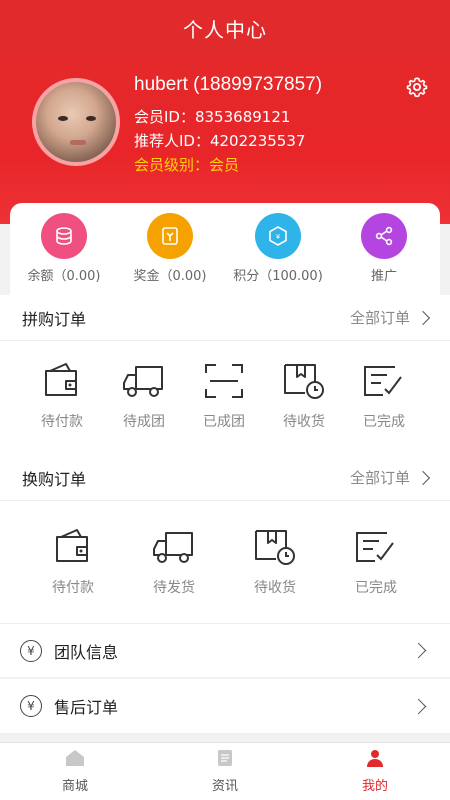 This screenshot has width=450, height=800. Describe the element at coordinates (224, 422) in the screenshot. I see `order-status-label: 已成团` at that location.